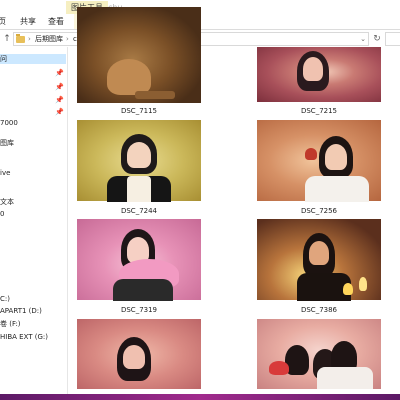  What do you see at coordinates (56, 21) in the screenshot?
I see `tab-view: 查看` at bounding box center [56, 21].